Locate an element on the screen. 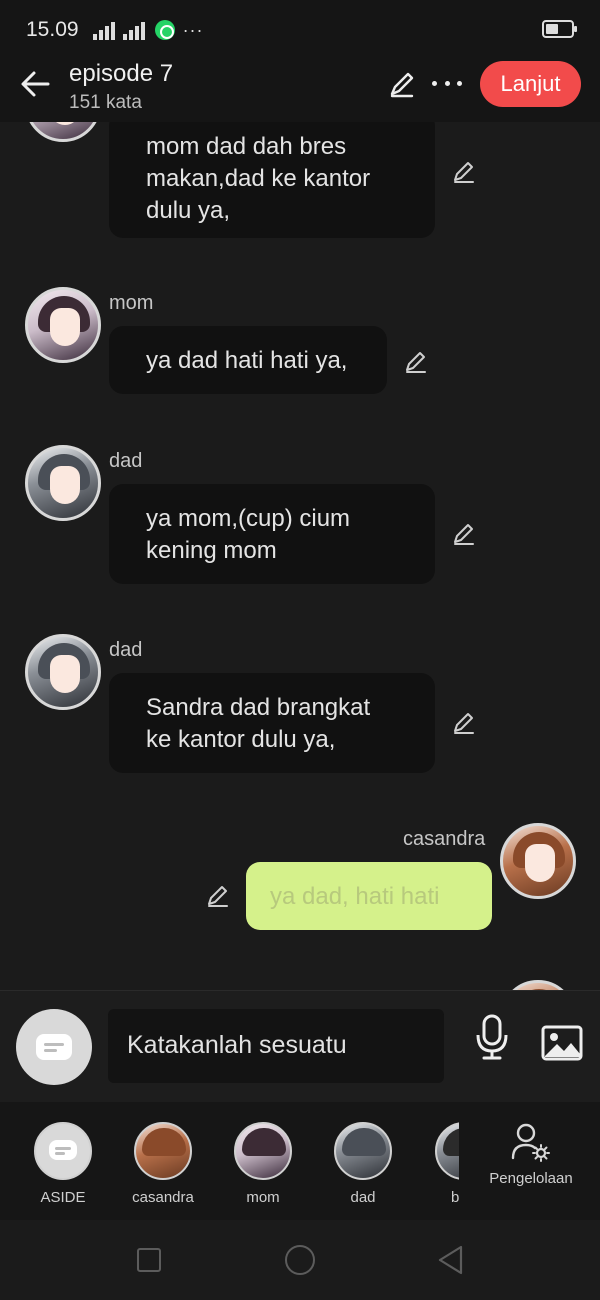 The image size is (600, 1300). back-arrow-icon is located at coordinates (36, 84).